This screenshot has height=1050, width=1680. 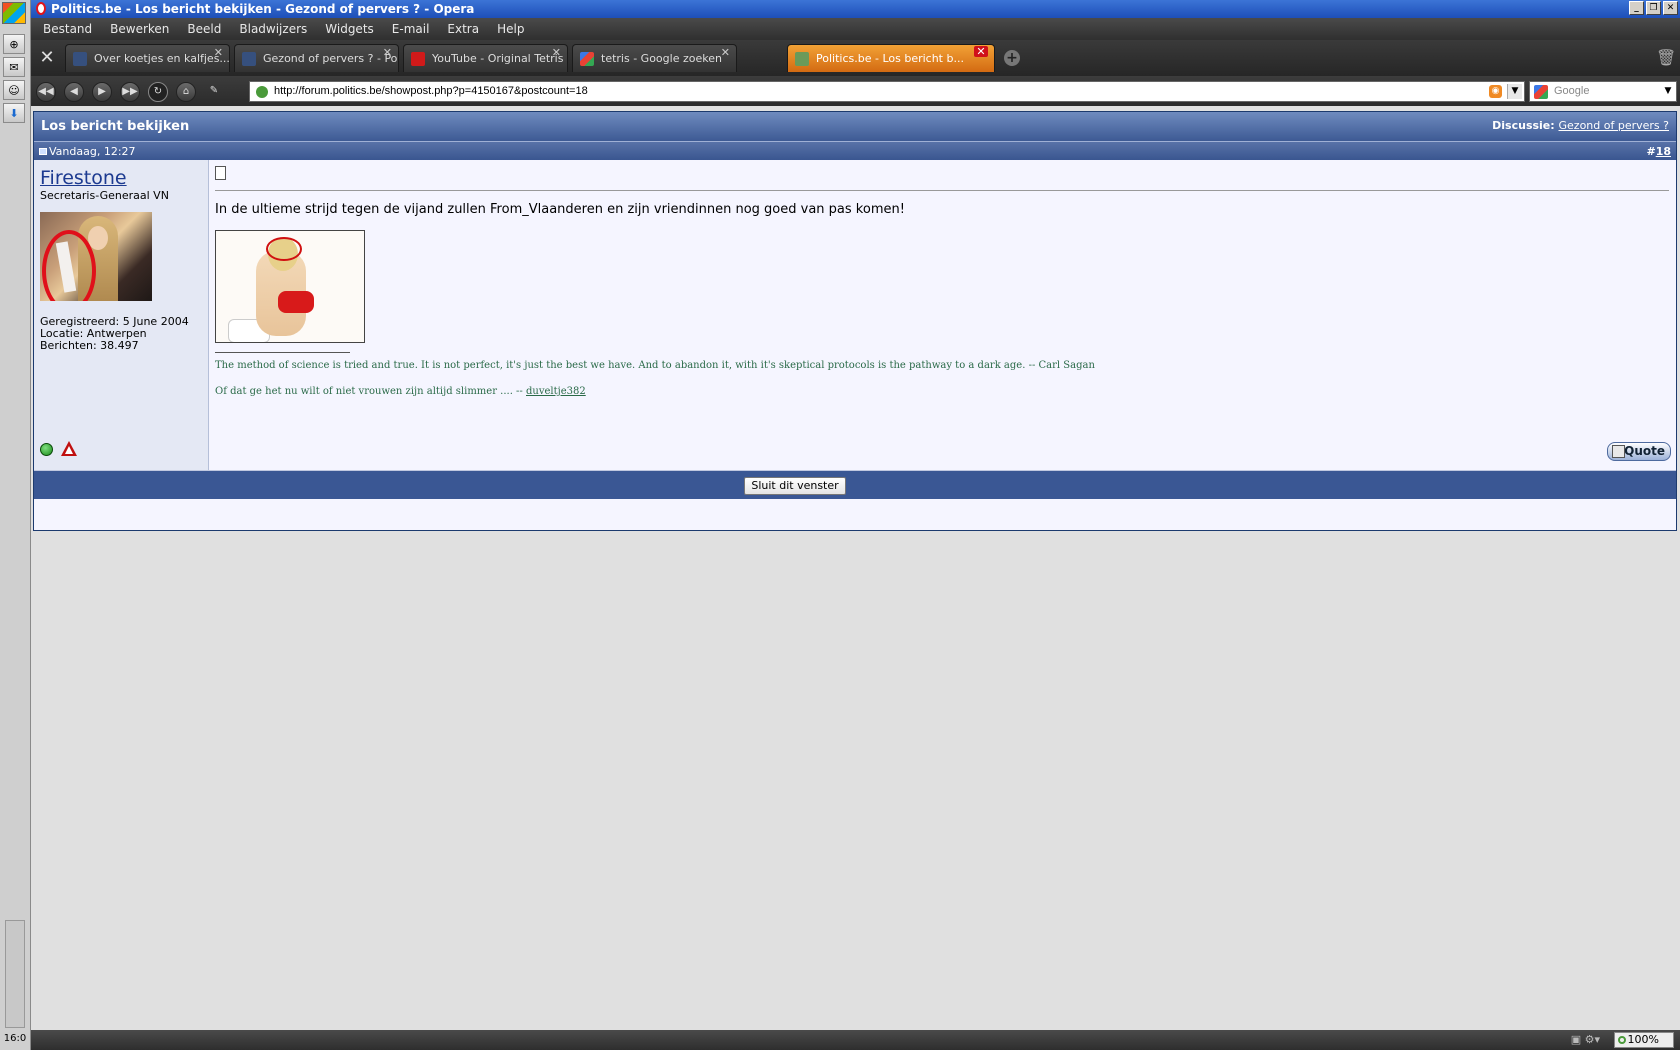 I want to click on tab-youtube: YouTube - Original Tetris ... ✕, so click(x=485, y=58).